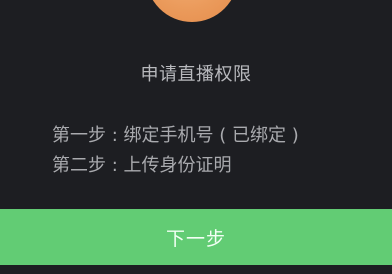  Describe the element at coordinates (175, 151) in the screenshot. I see `steps-list: 第一步 : 绑定手机号 ( 已绑定 ) 第二步 : 上传身份证明` at that location.